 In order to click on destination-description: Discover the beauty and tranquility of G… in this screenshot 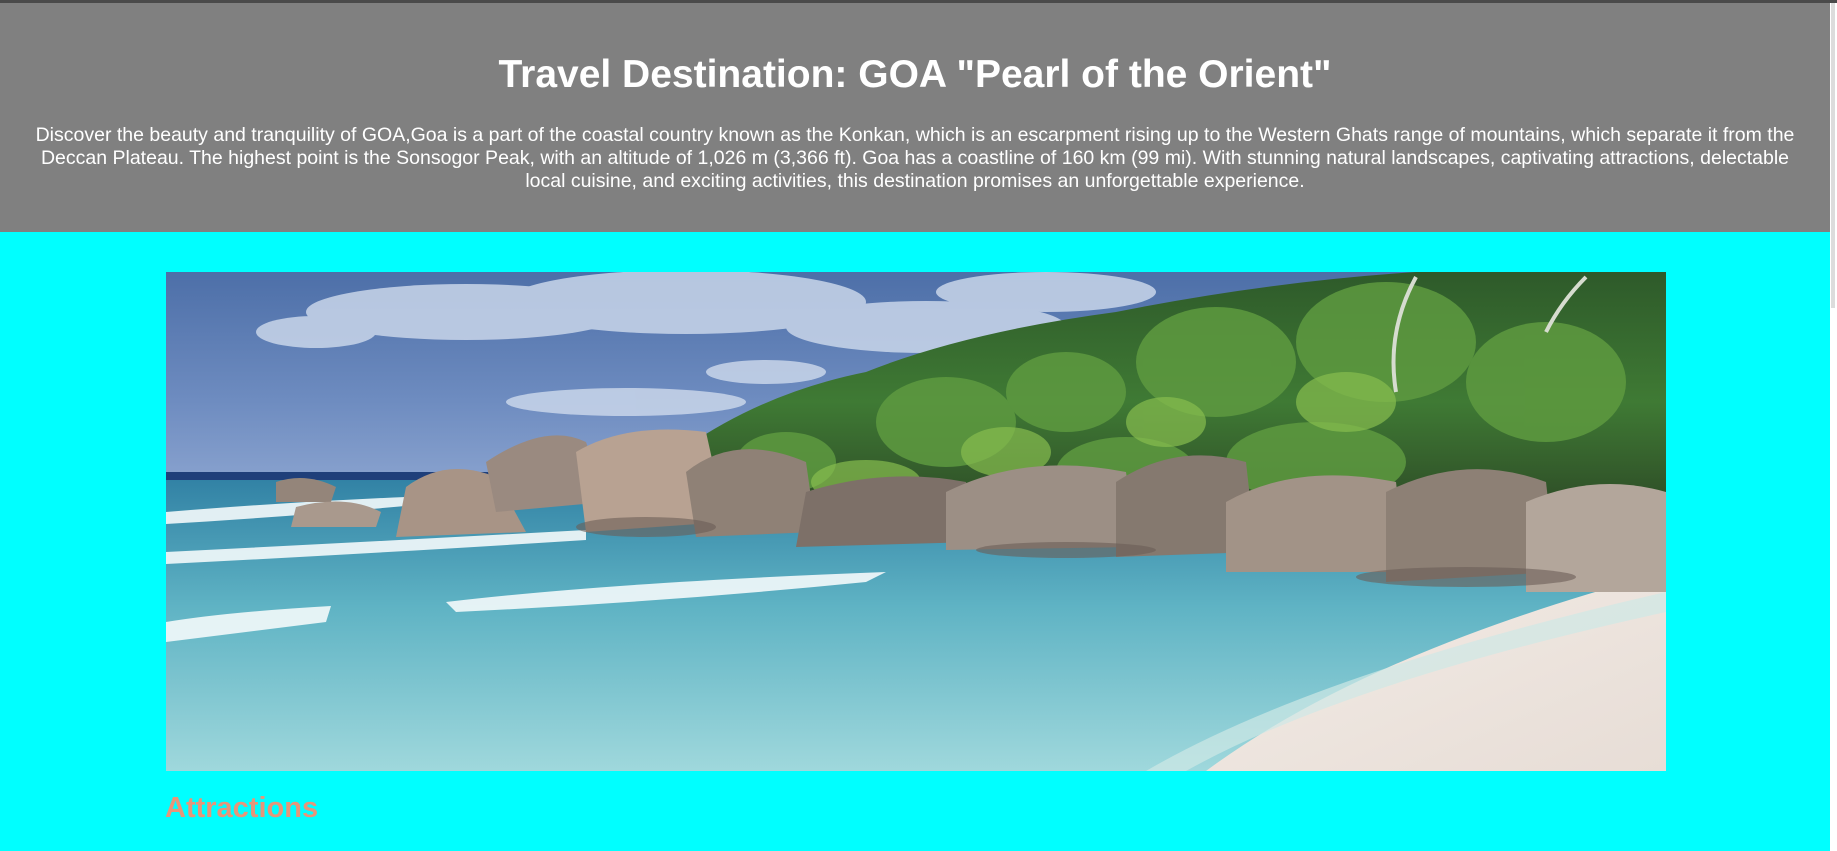, I will do `click(915, 158)`.